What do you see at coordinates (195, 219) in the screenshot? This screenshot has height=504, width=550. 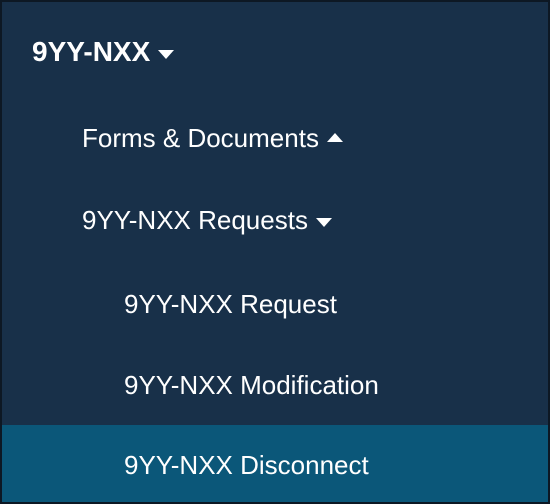 I see `nav-item-label: 9YY-NXX Requests` at bounding box center [195, 219].